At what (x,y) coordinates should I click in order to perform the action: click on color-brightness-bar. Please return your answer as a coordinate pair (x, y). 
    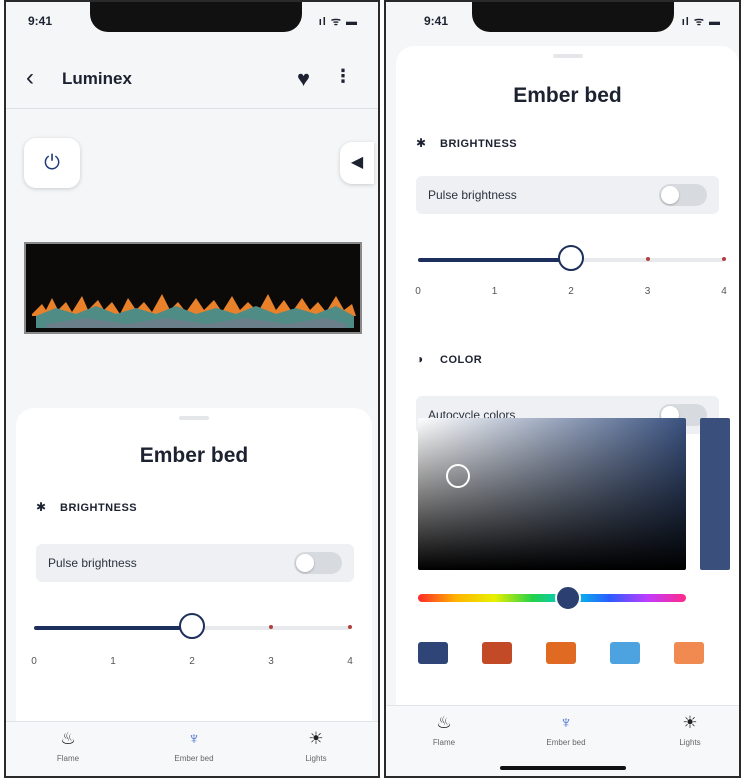
    Looking at the image, I should click on (715, 494).